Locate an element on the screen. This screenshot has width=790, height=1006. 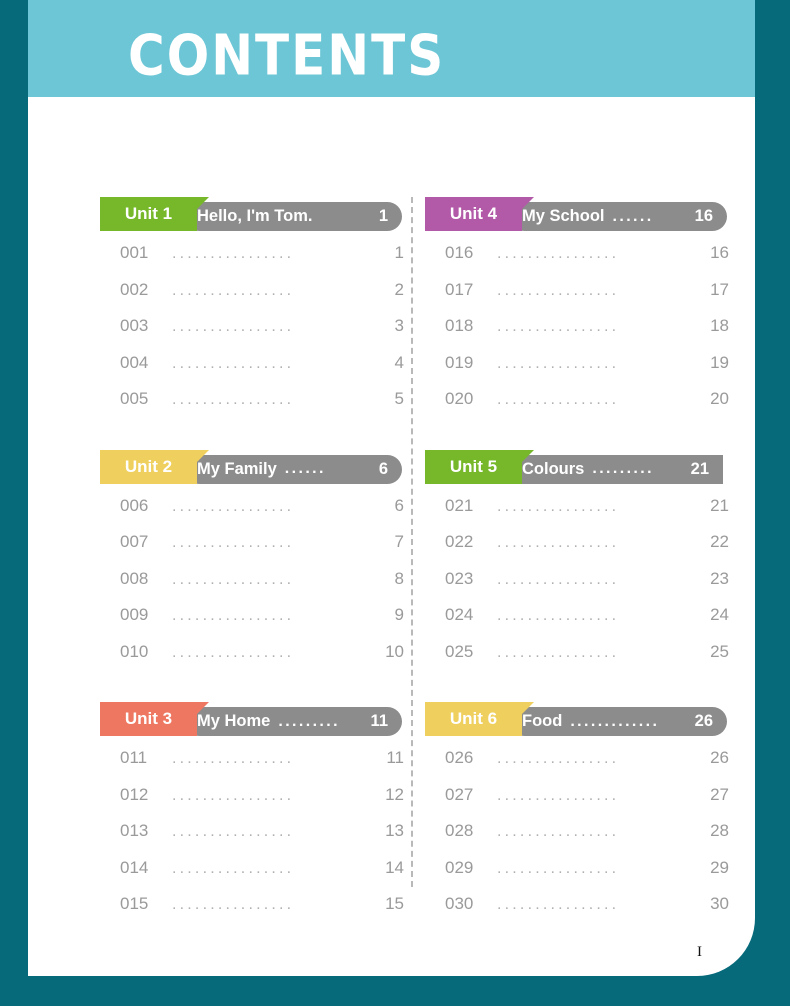
contents-entry-row: 022................ 22 is located at coordinates (580, 550).